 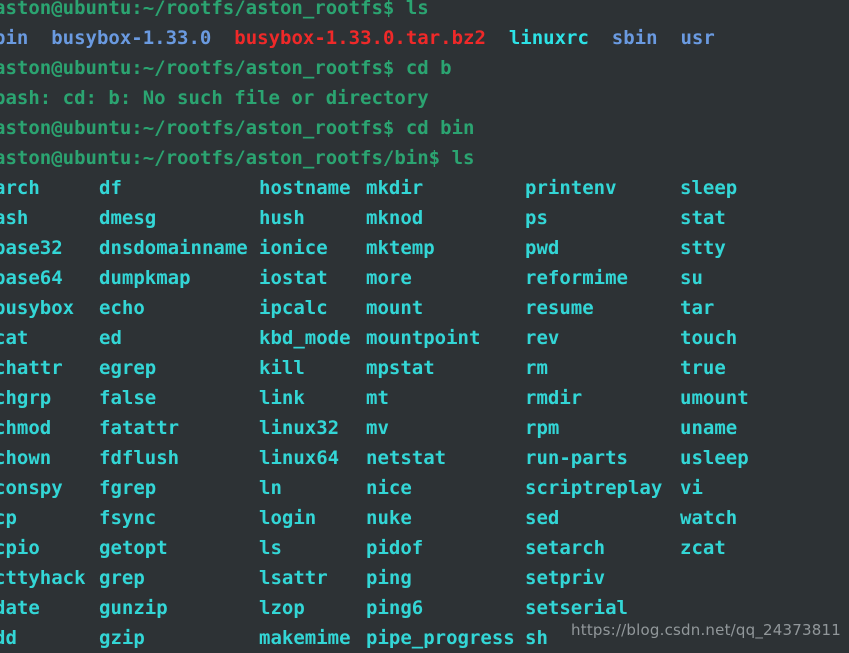 What do you see at coordinates (424, 11) in the screenshot?
I see `terminal-line-prompt-ls: aston@ubuntu:~/rootfs/aston_rootfs$ ls` at bounding box center [424, 11].